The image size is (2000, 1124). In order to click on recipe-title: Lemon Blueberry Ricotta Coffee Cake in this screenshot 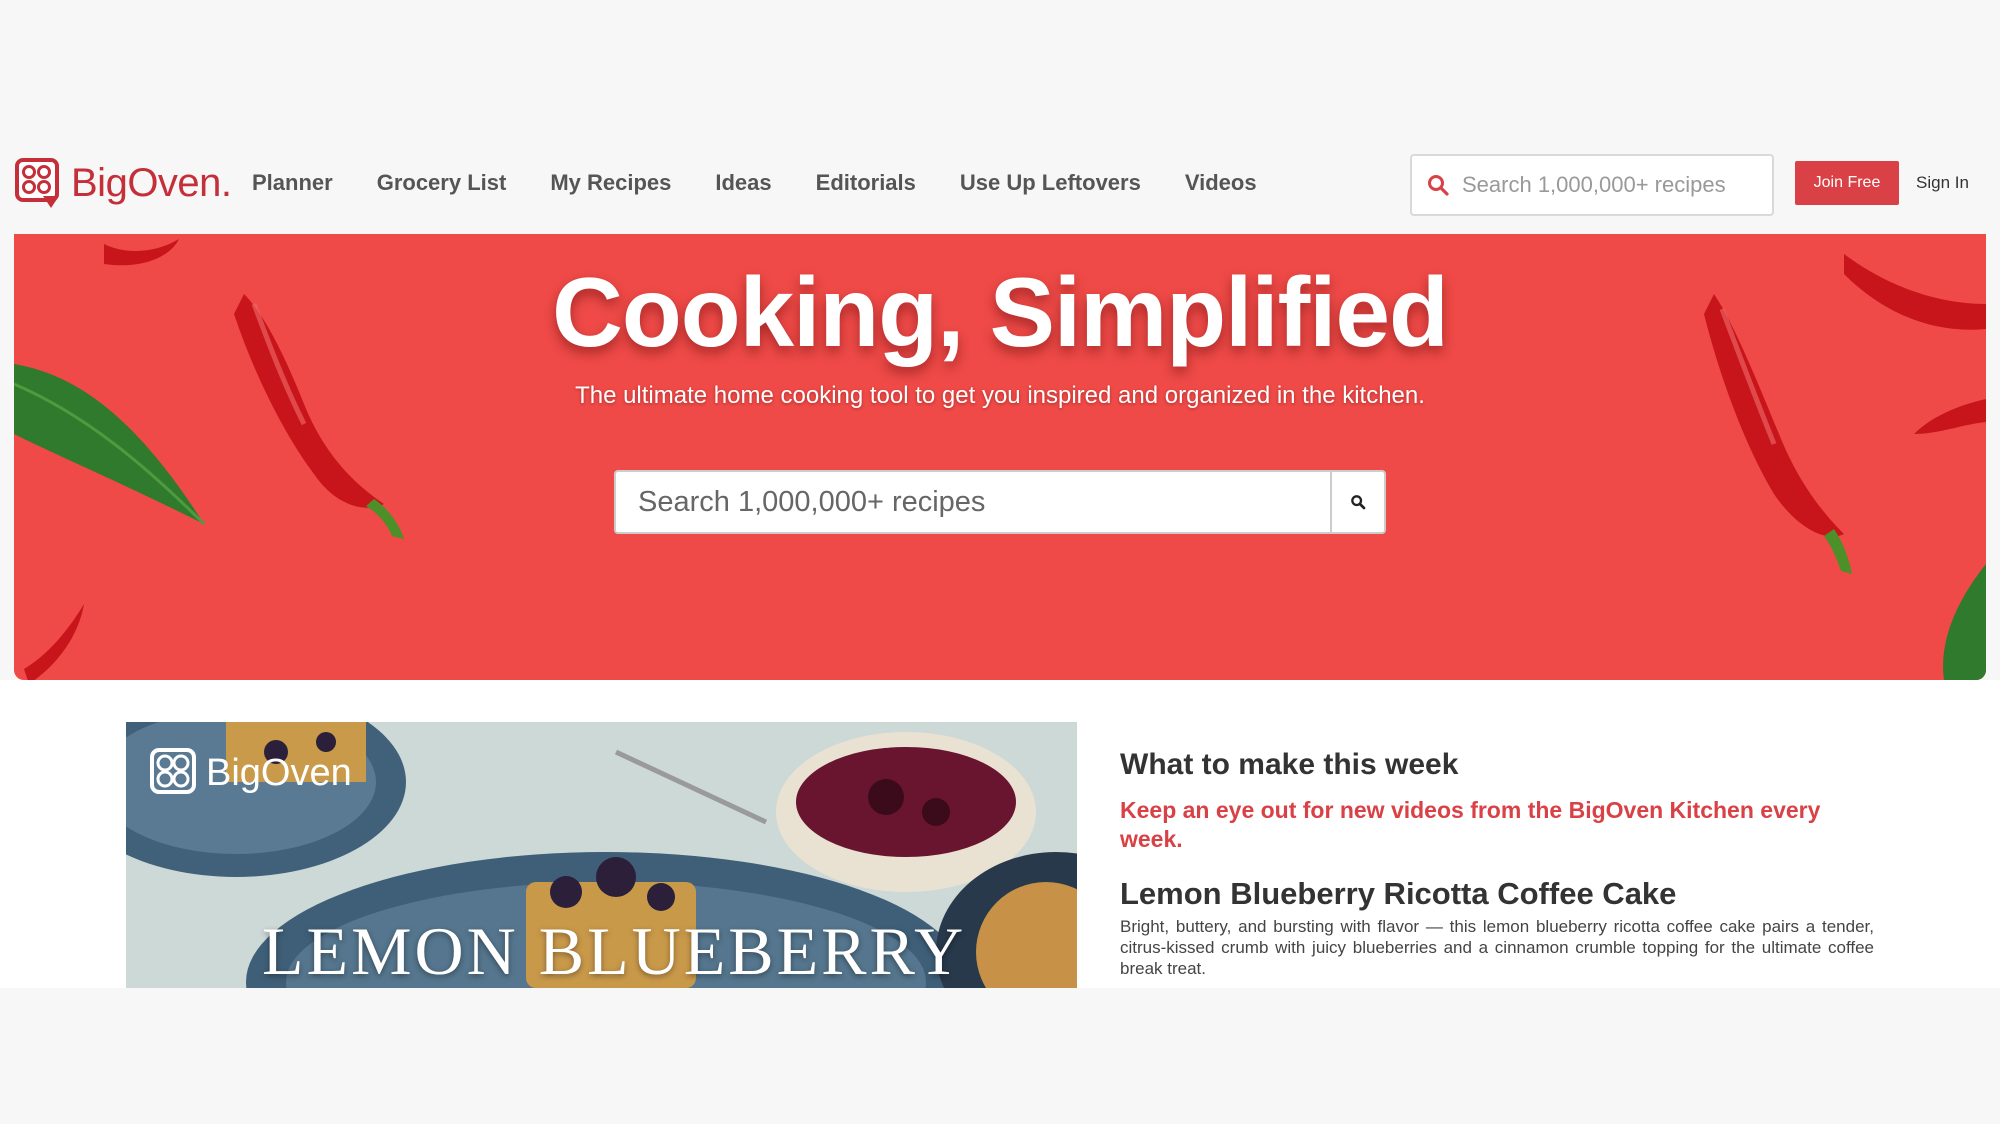, I will do `click(1497, 894)`.